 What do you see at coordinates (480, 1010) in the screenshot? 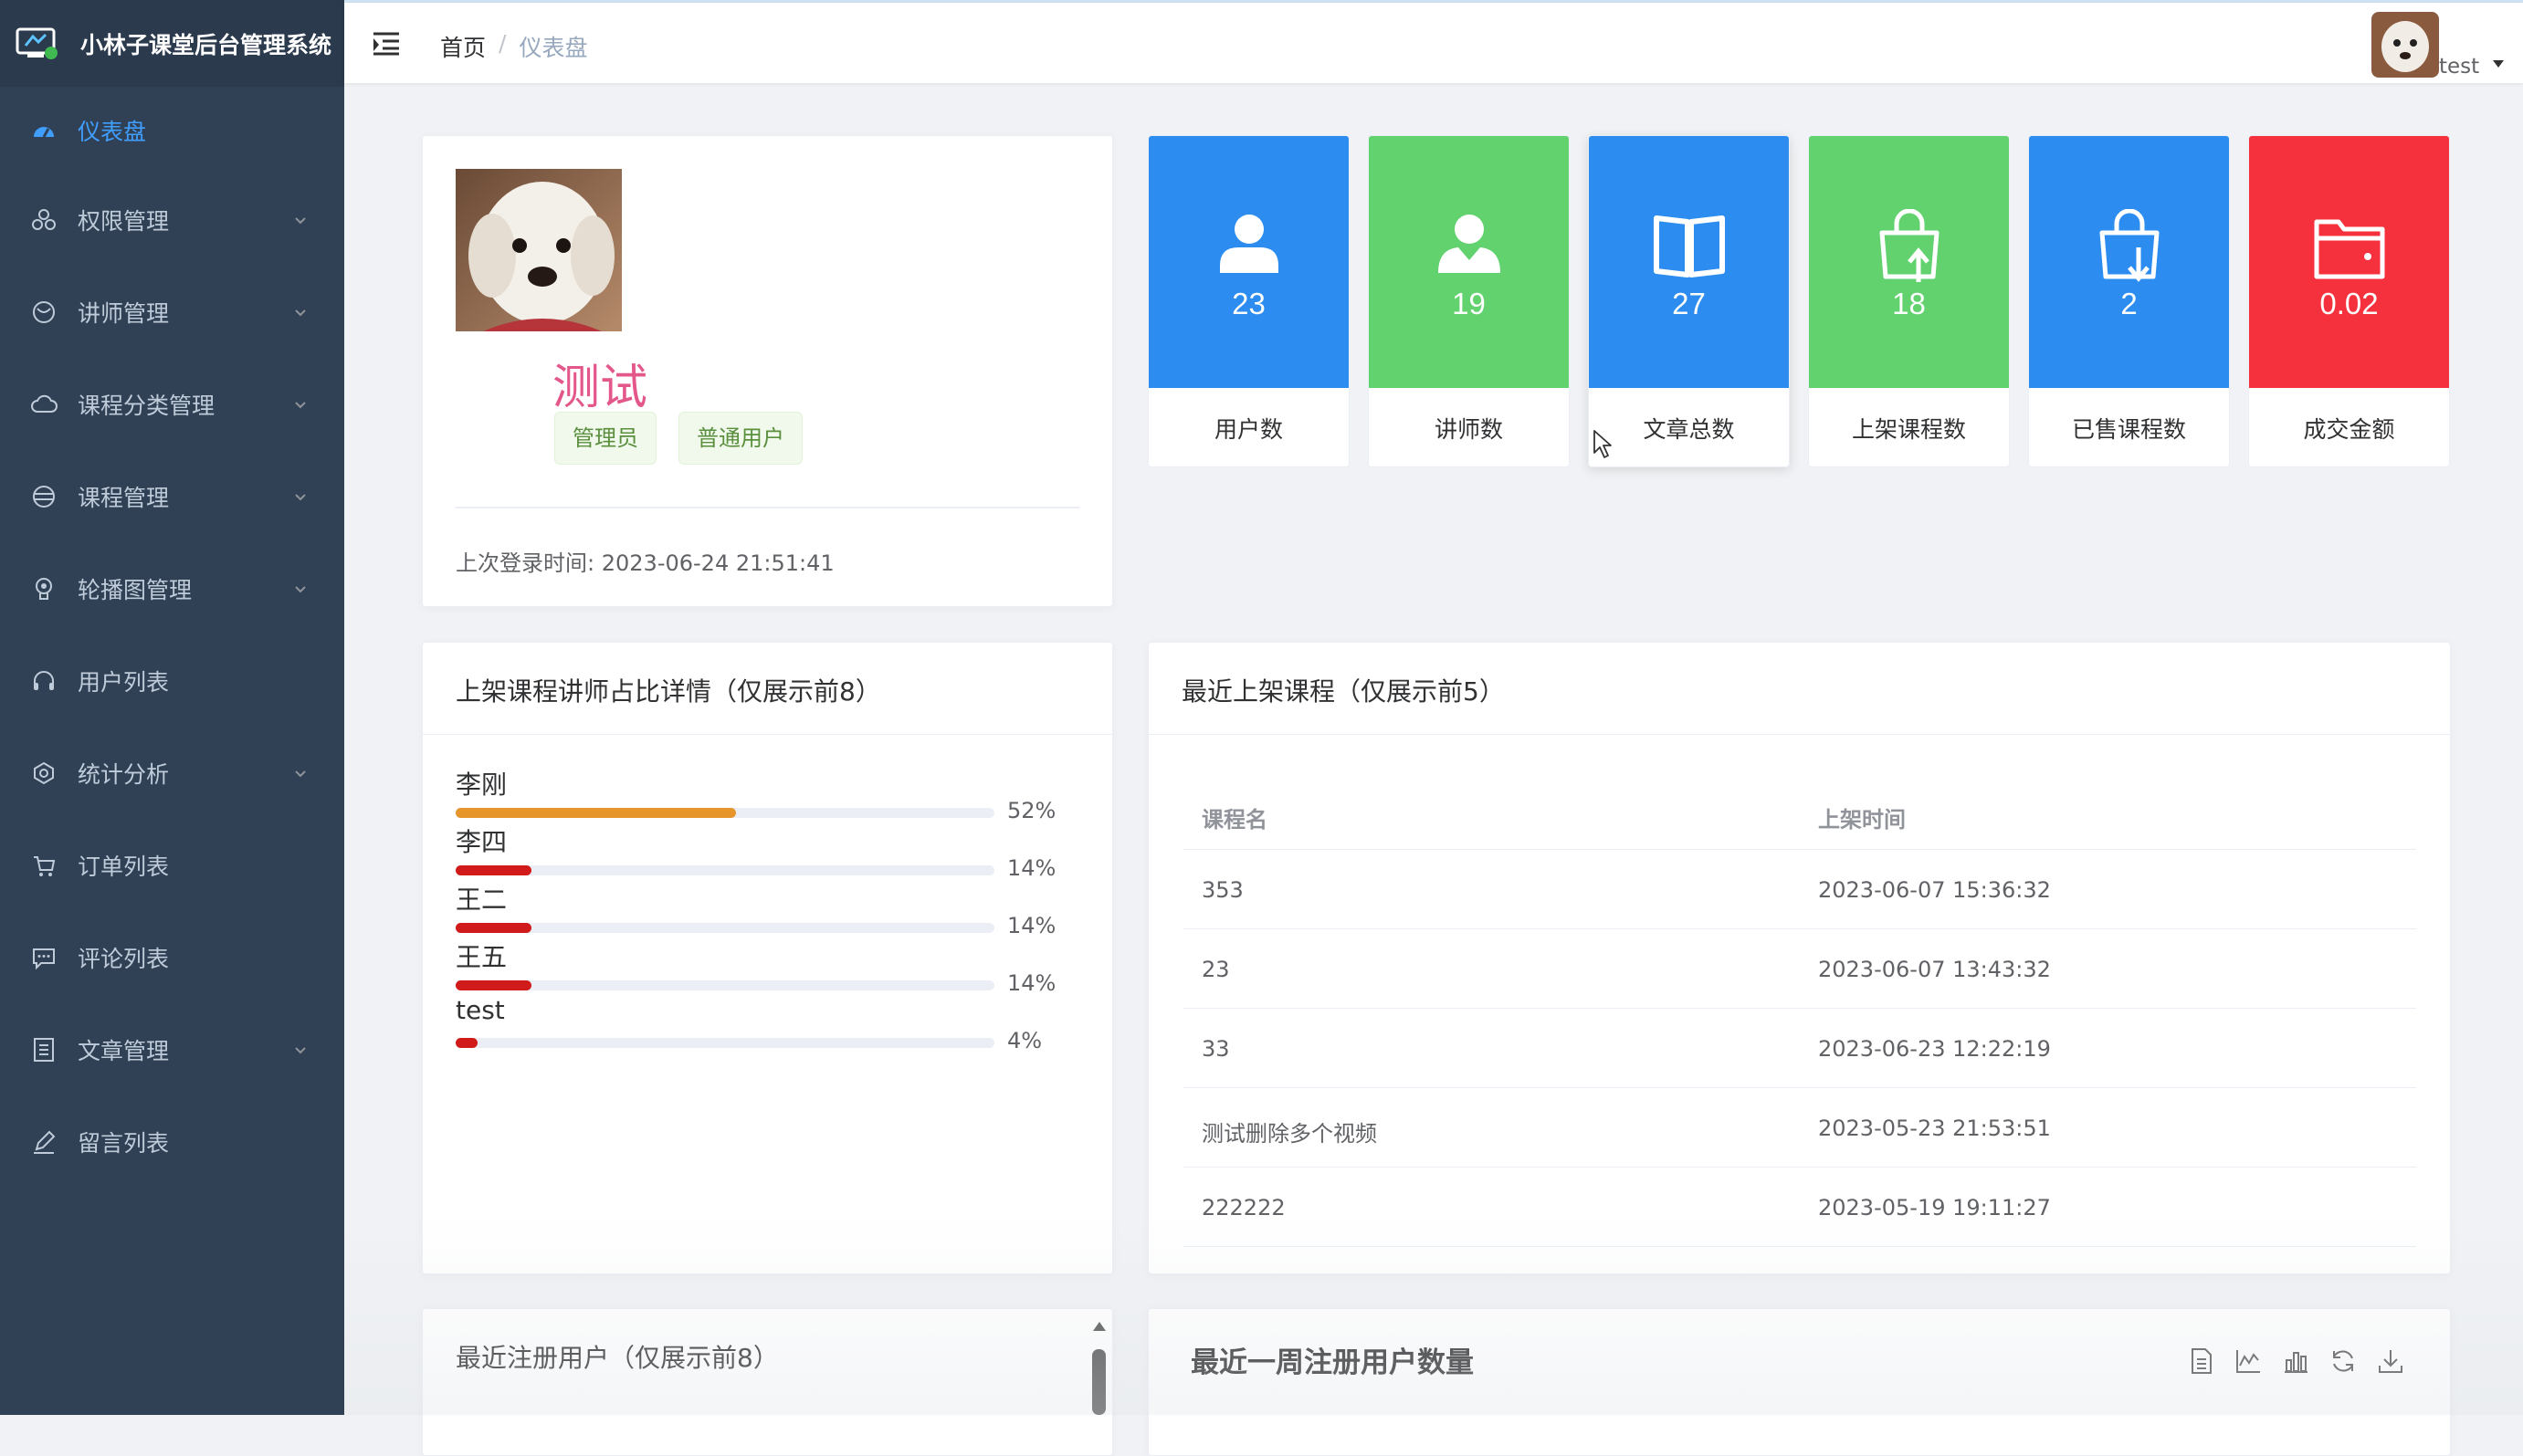
I see `teacher-name: test` at bounding box center [480, 1010].